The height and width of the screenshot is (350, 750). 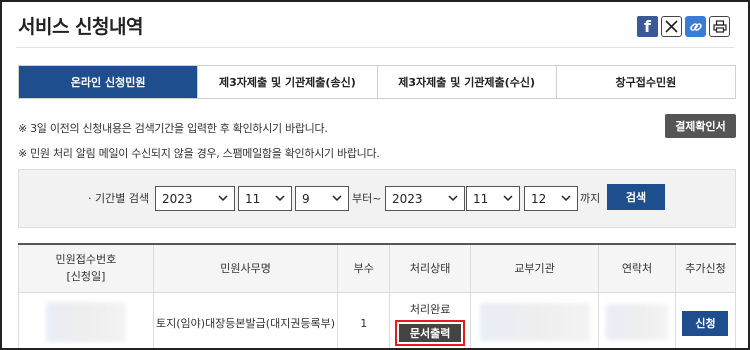 What do you see at coordinates (364, 268) in the screenshot?
I see `header-copies: 부수` at bounding box center [364, 268].